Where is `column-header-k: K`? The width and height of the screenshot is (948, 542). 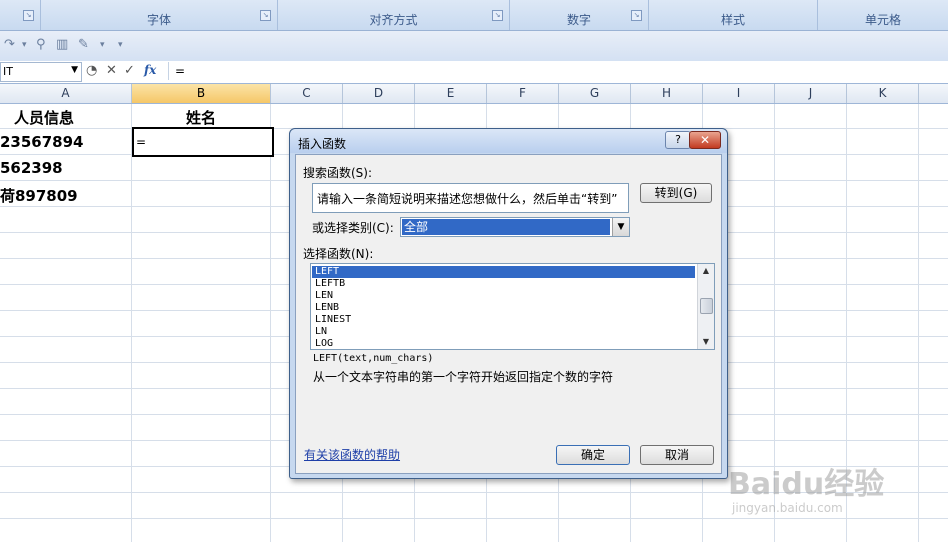 column-header-k: K is located at coordinates (883, 93).